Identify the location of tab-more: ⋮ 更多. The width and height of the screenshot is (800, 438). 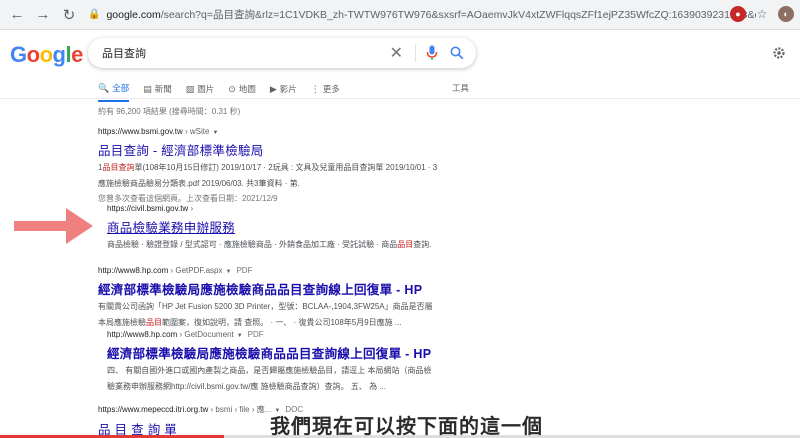
(325, 92).